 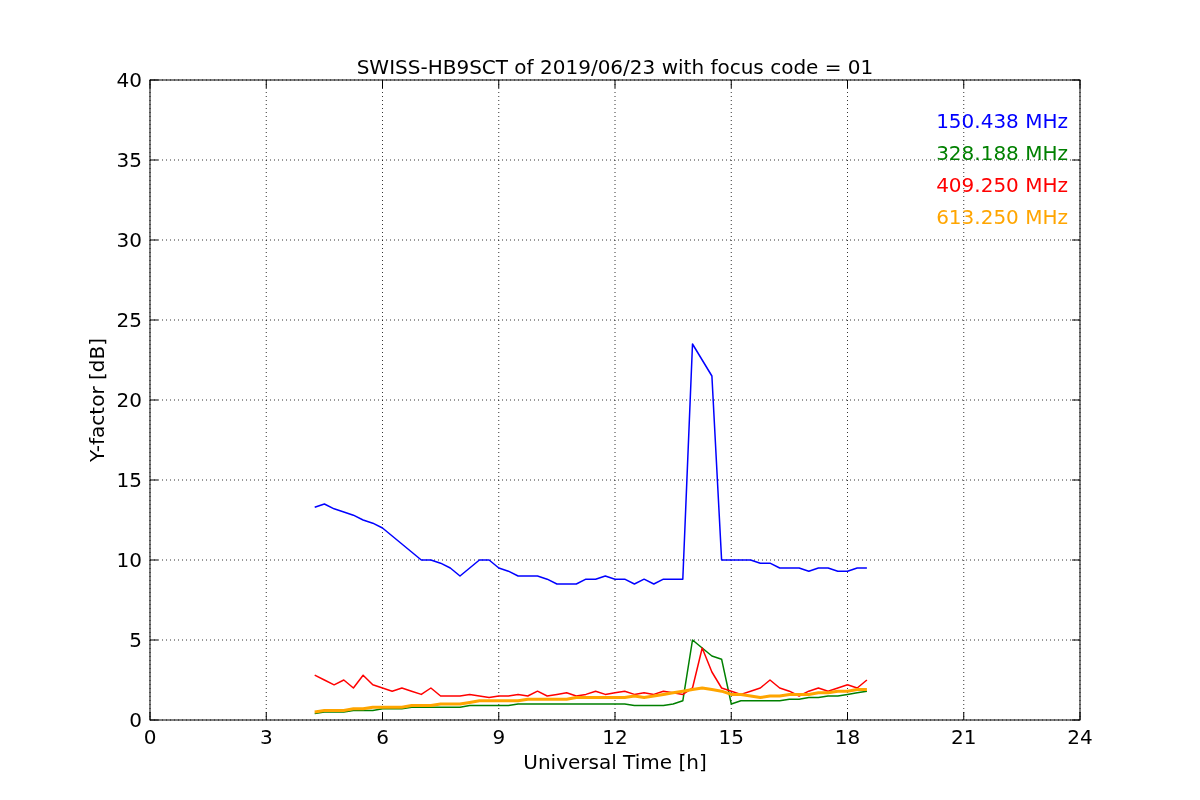 I want to click on y-tick-label: 20, so click(x=129, y=400).